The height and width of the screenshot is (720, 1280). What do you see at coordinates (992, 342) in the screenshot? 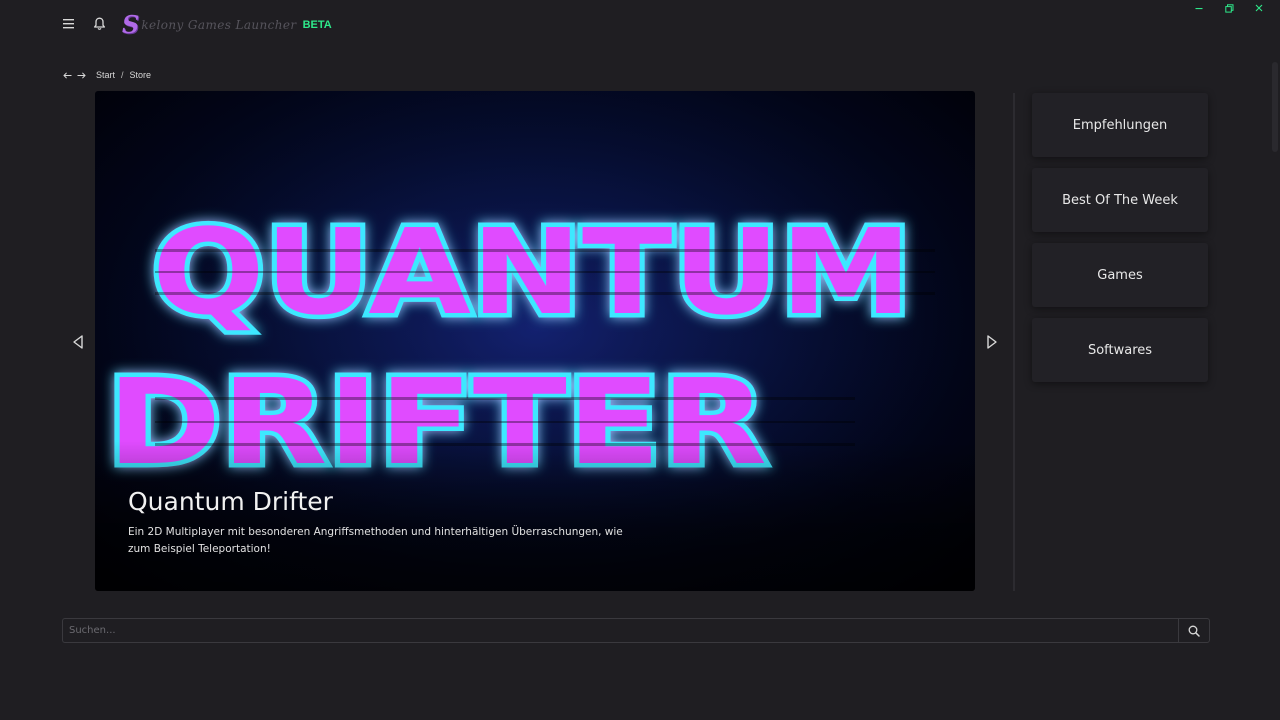
I see `triangle-right-icon` at bounding box center [992, 342].